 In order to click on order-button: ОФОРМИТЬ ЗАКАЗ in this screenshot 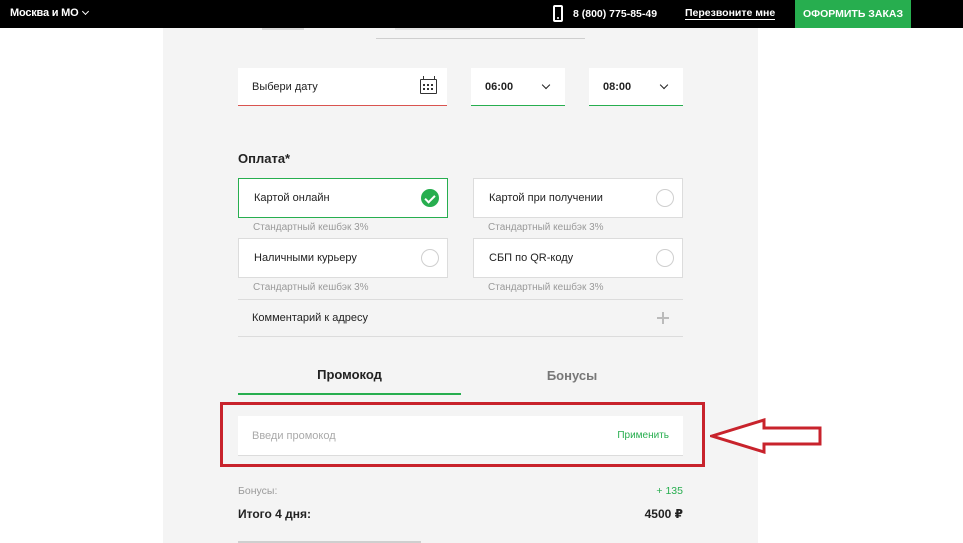, I will do `click(853, 14)`.